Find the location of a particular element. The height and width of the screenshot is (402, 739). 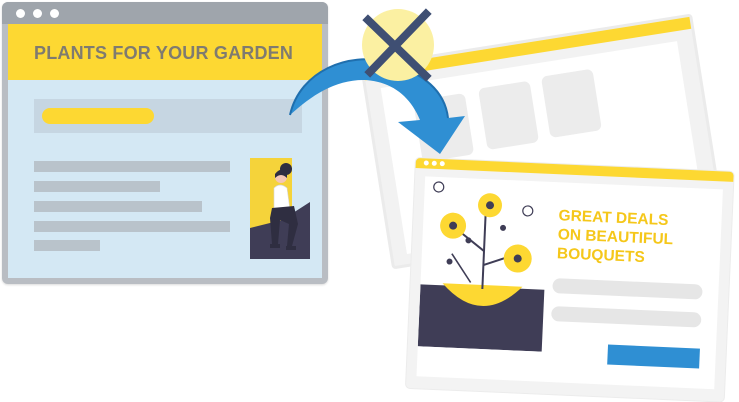

site-banner: PLANTS FOR YOUR GARDEN is located at coordinates (165, 52).